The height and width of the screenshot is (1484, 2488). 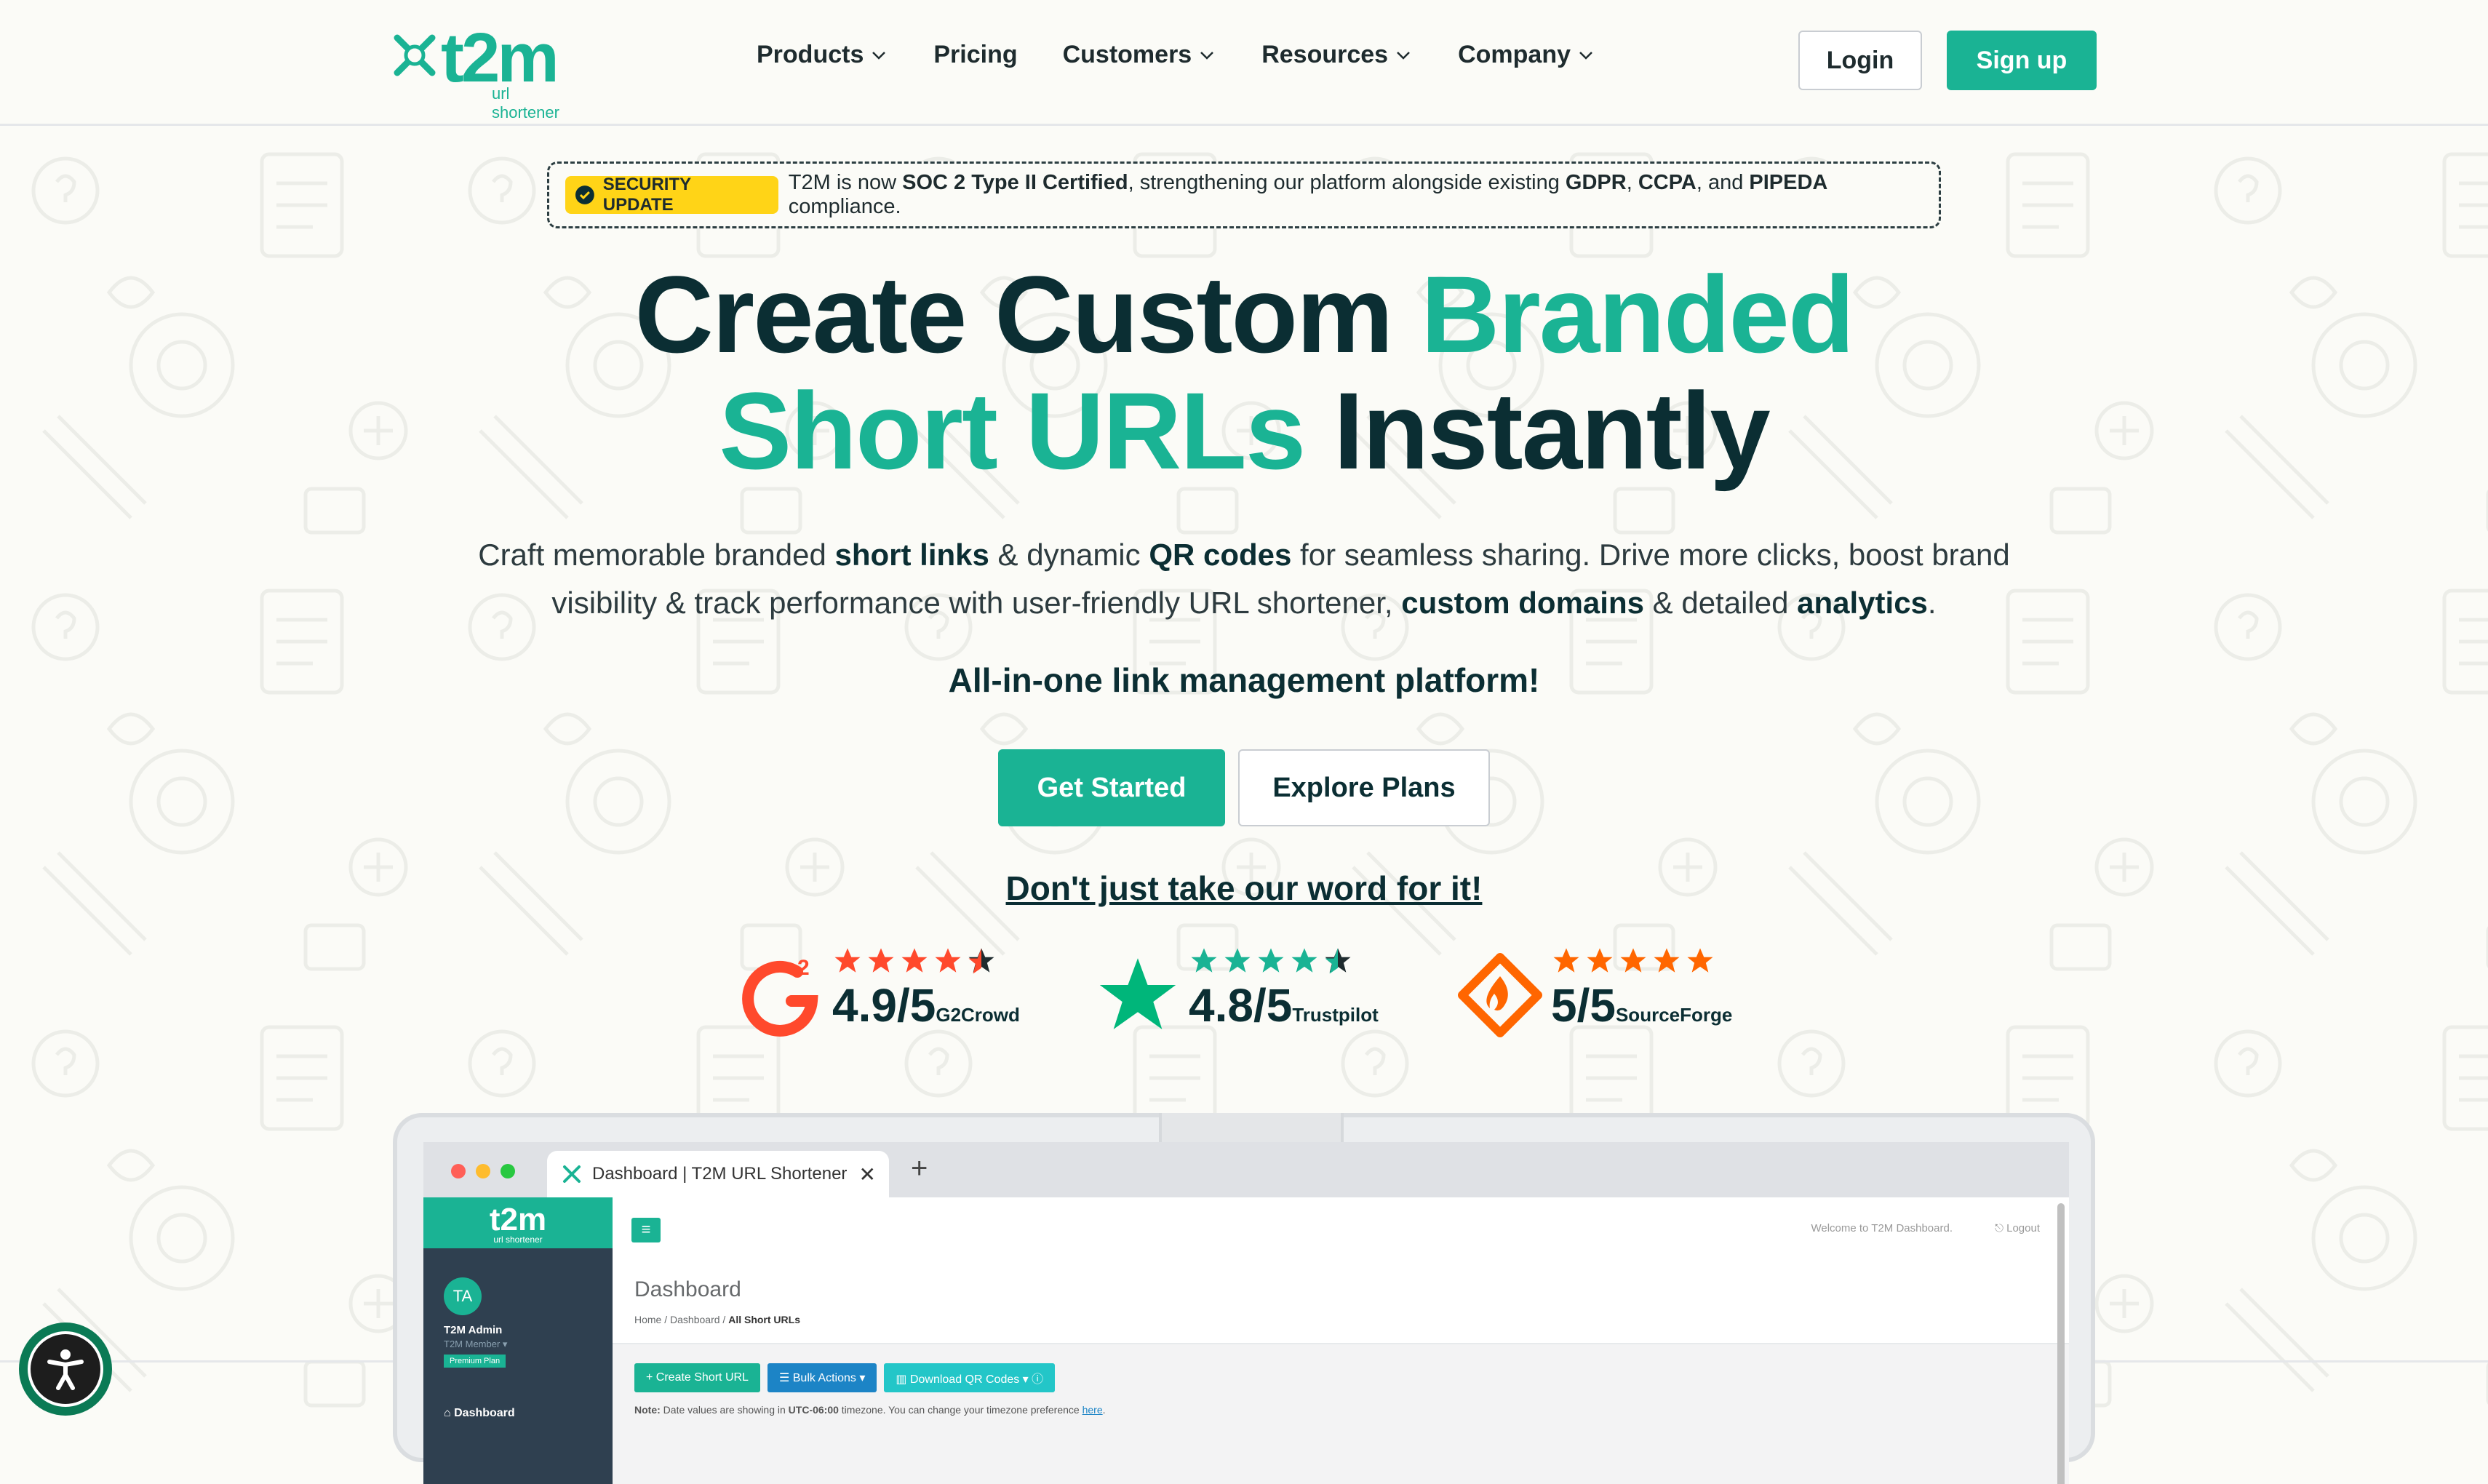 I want to click on nav-pricing: Pricing, so click(x=975, y=55).